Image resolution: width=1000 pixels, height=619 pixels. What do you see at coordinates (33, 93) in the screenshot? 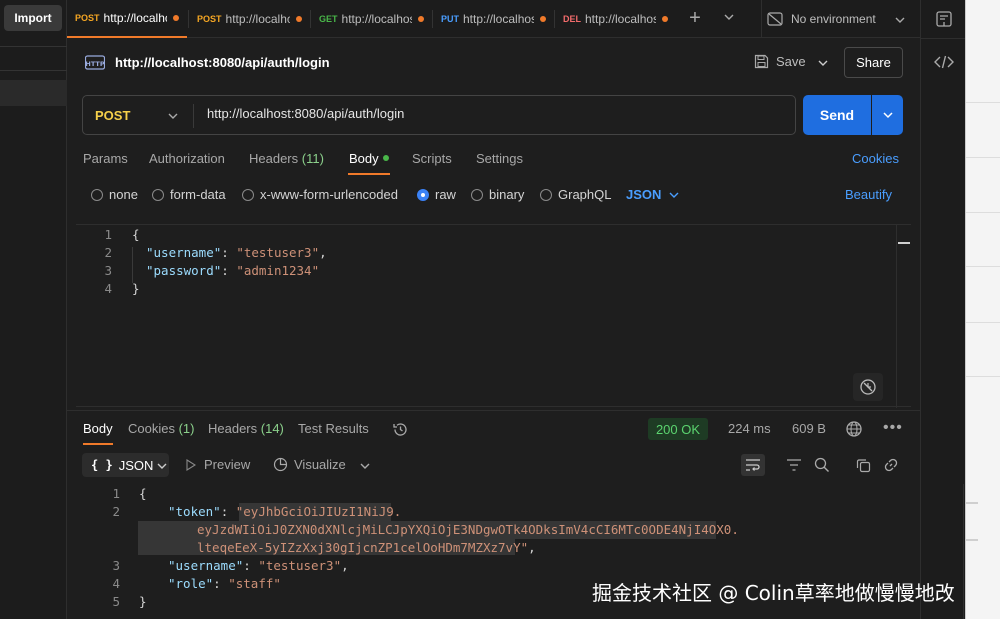
I see `sidebar-selected-item` at bounding box center [33, 93].